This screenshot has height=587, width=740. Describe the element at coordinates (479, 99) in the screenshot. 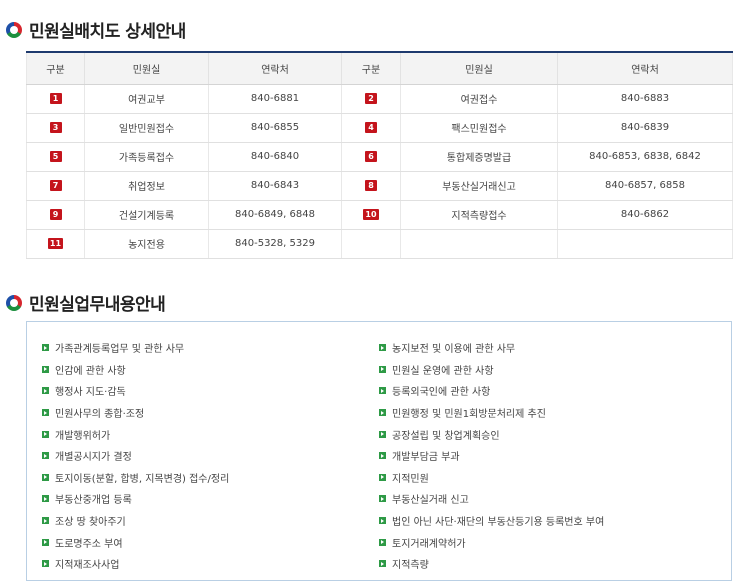

I see `office-name-cell: 여권접수` at that location.